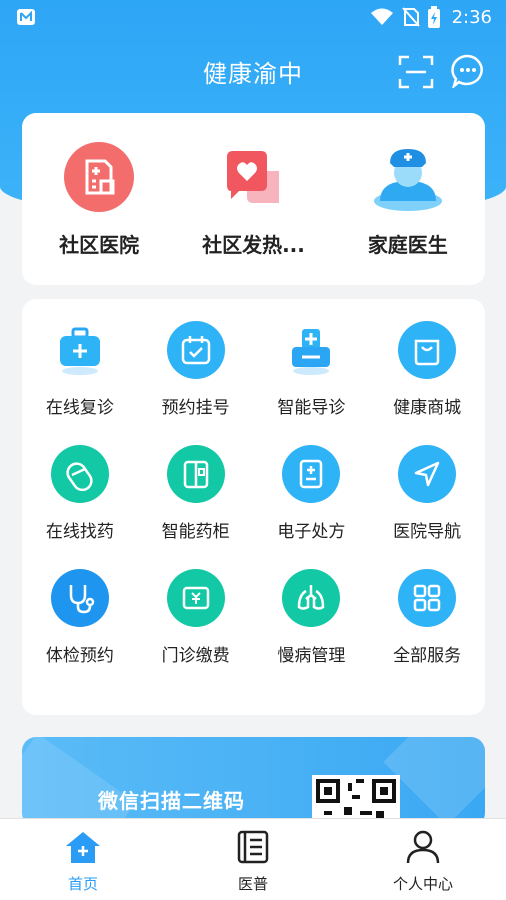 The image size is (506, 900). I want to click on tab-home: 首页, so click(83, 863).